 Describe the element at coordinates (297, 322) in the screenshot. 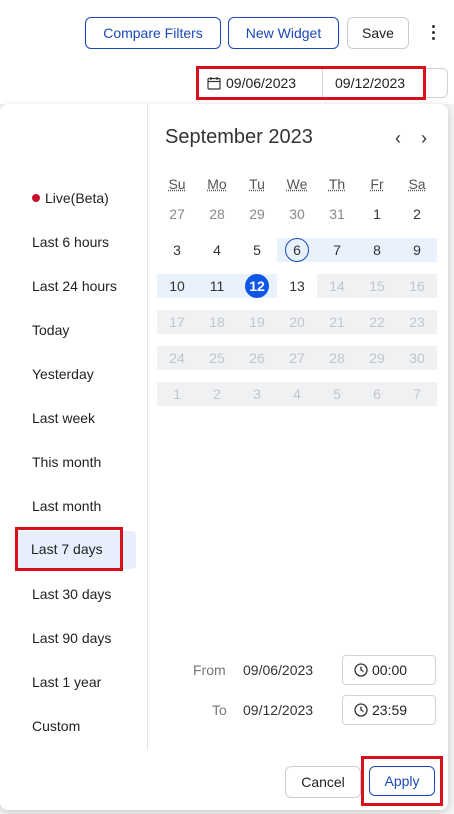

I see `calendar-day: 20` at that location.